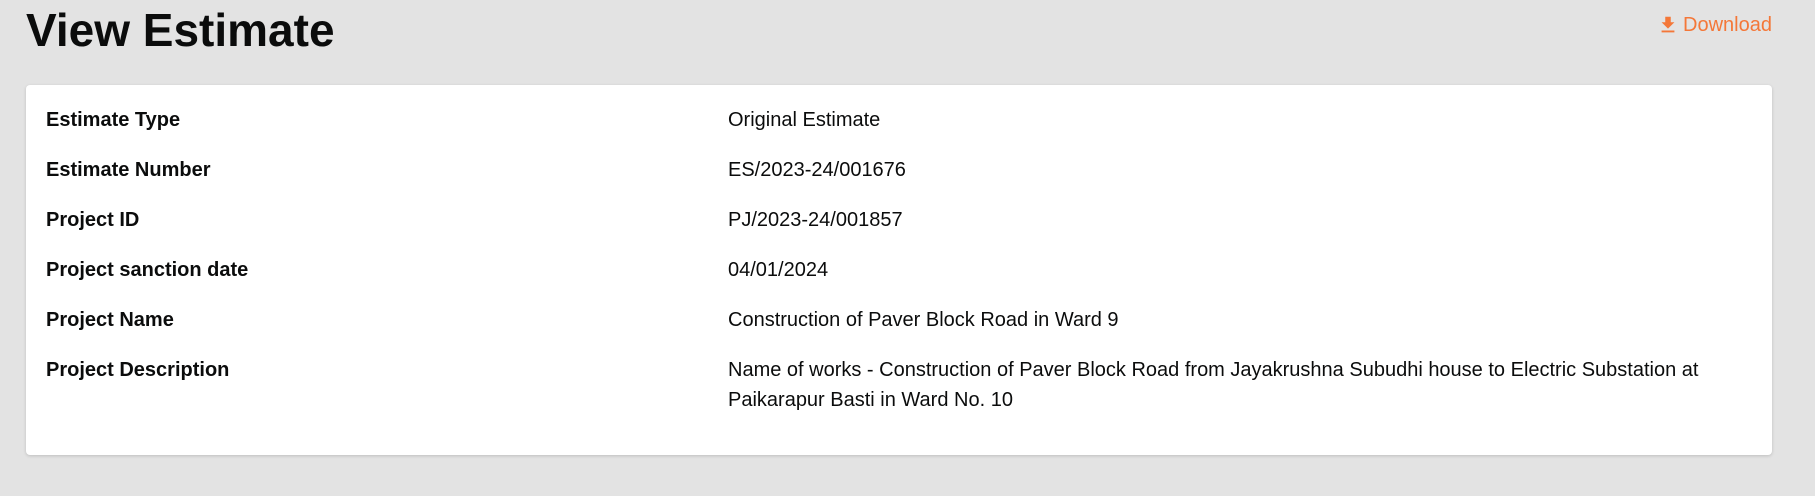 This screenshot has height=496, width=1815. What do you see at coordinates (817, 170) in the screenshot?
I see `detail-value: ES/2023-24/001676` at bounding box center [817, 170].